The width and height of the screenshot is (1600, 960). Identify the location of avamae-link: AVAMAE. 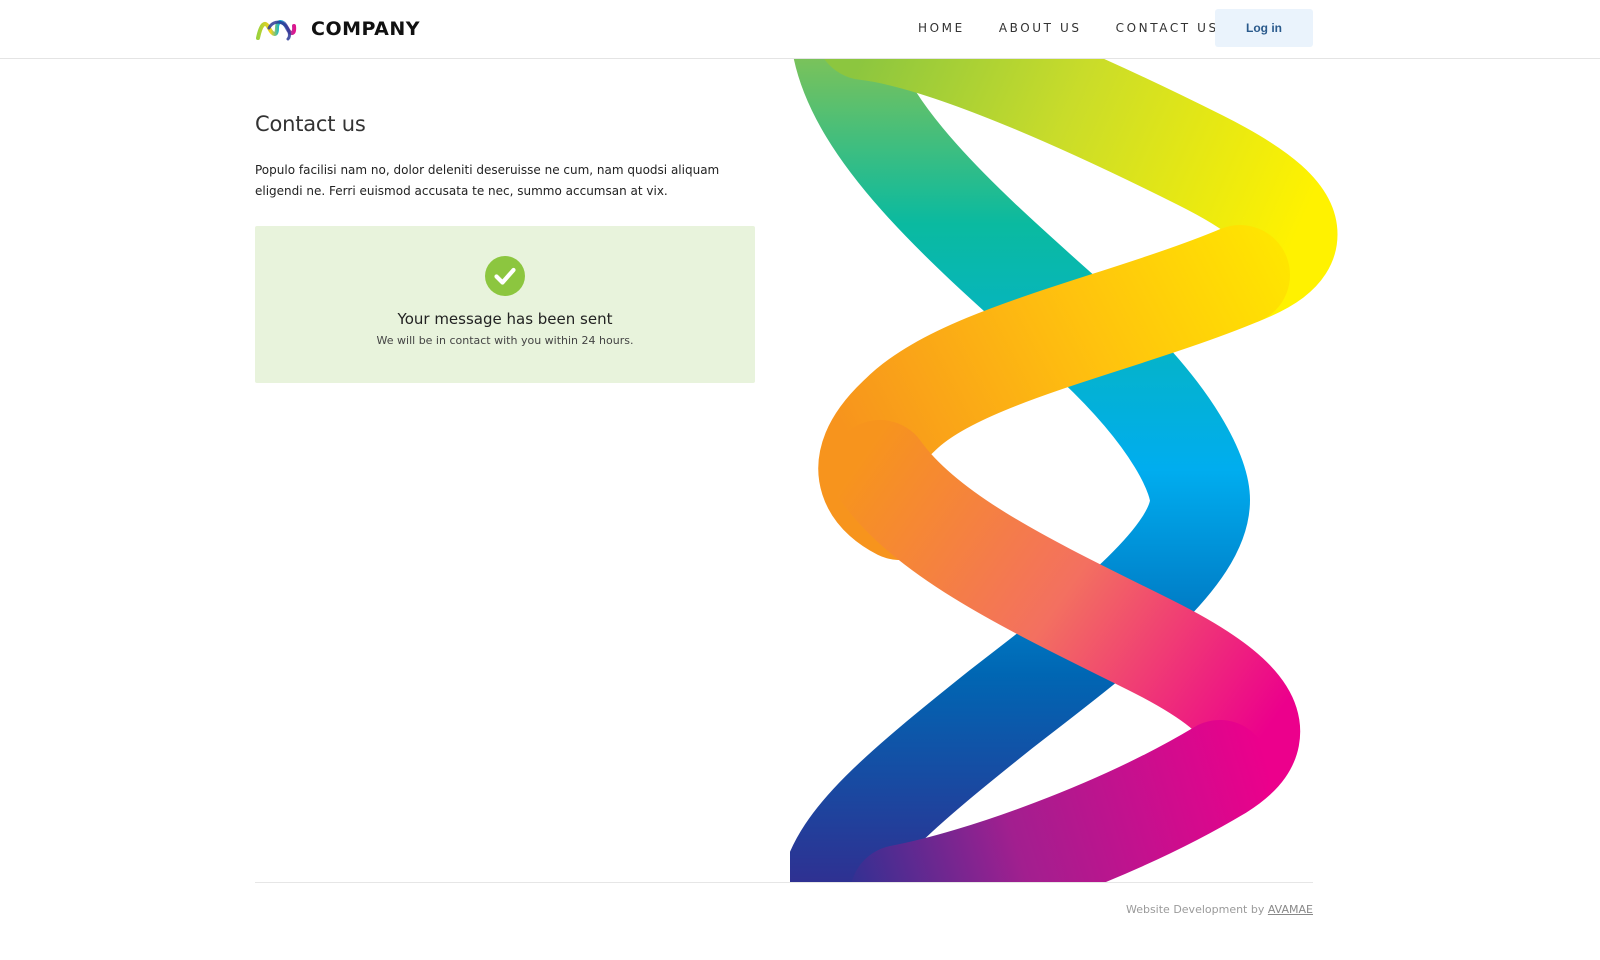
(1290, 909).